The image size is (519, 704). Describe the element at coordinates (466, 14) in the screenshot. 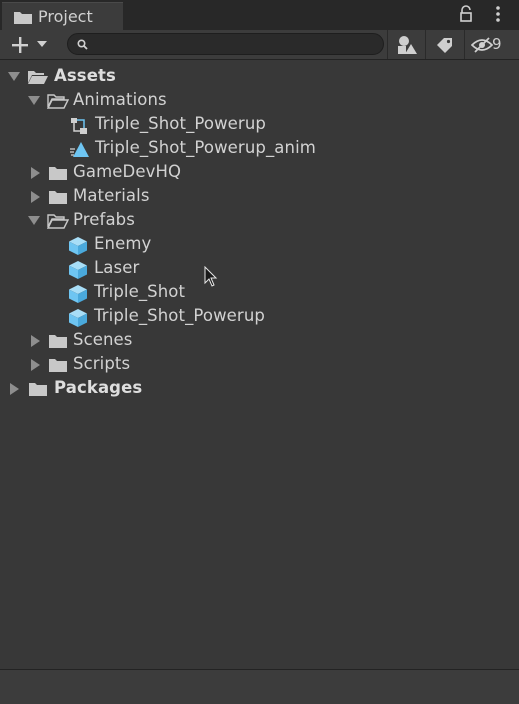

I see `lock-icon` at that location.